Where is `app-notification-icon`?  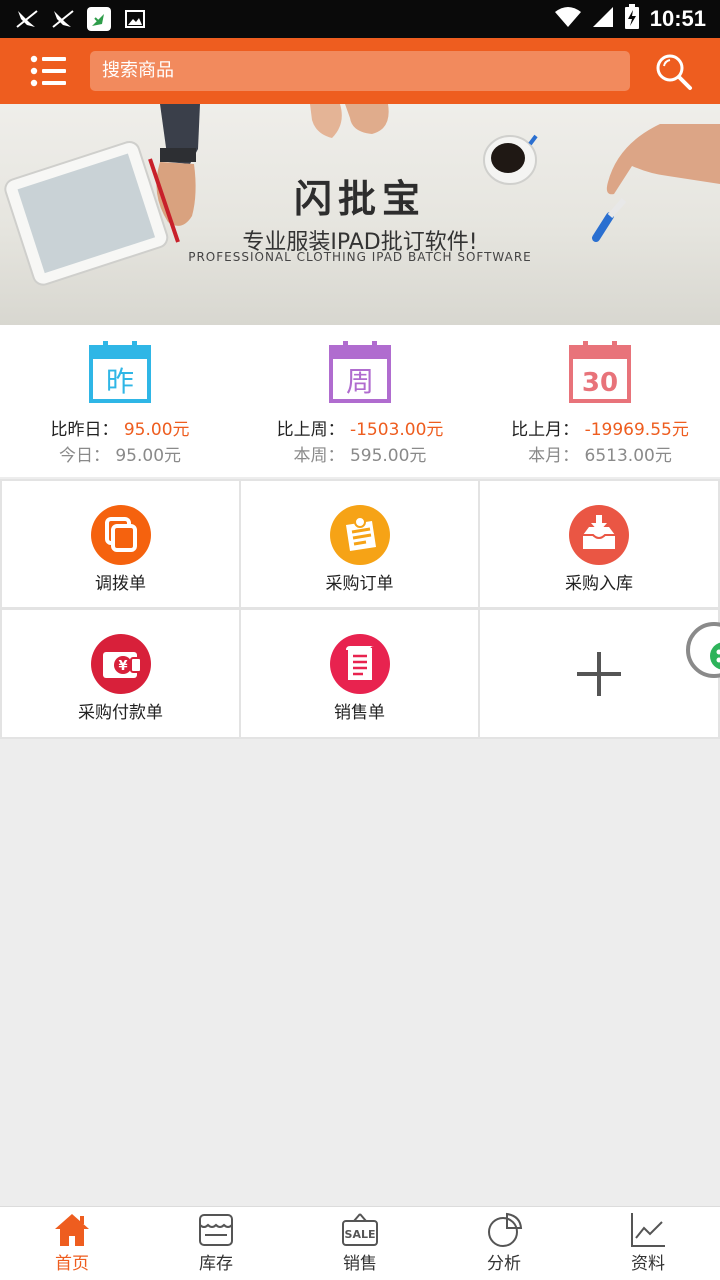 app-notification-icon is located at coordinates (99, 19).